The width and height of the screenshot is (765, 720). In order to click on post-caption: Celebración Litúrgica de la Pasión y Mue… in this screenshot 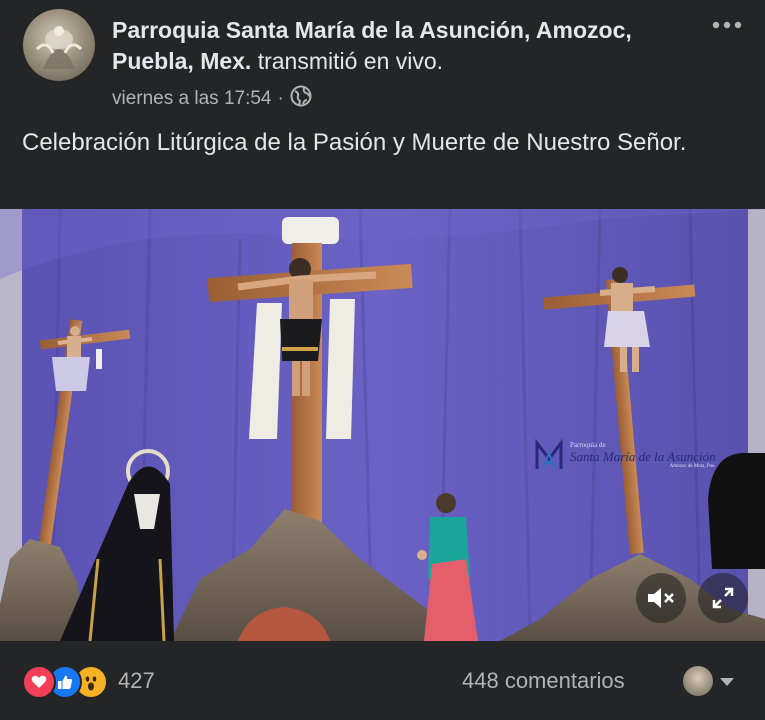, I will do `click(354, 142)`.